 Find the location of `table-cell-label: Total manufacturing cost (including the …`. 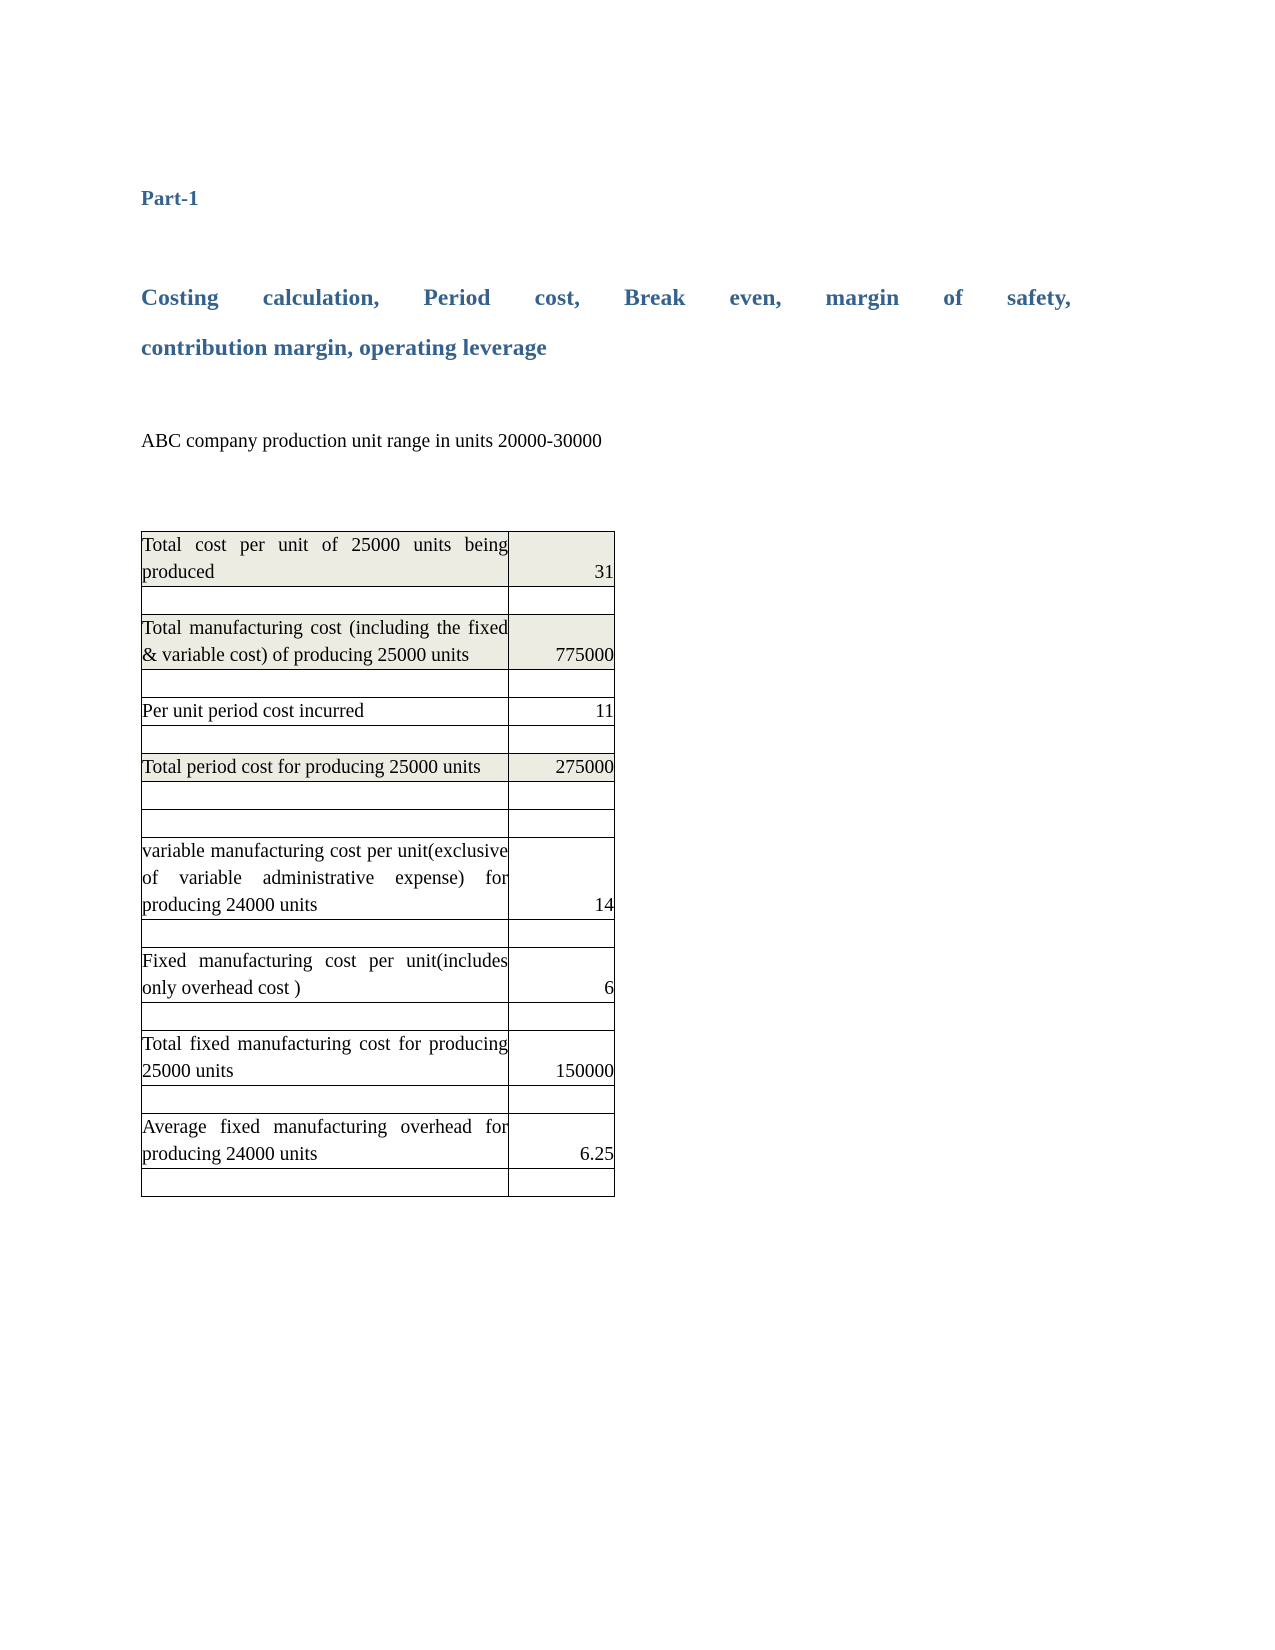

table-cell-label: Total manufacturing cost (including the … is located at coordinates (325, 642).